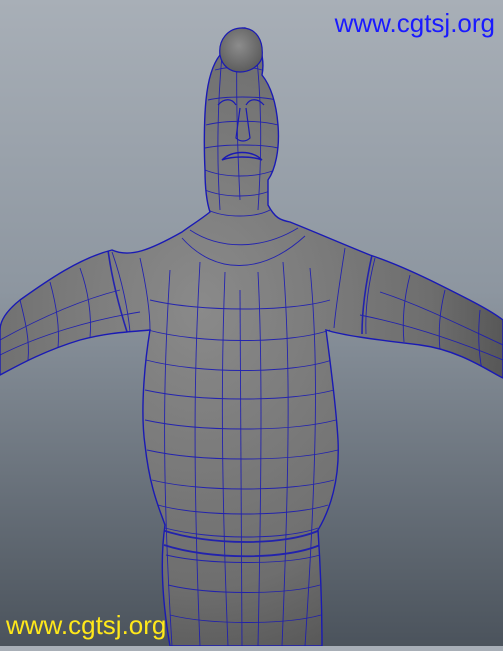 This screenshot has width=503, height=651. I want to click on watermark-bottom: www.cgtsj.org, so click(86, 625).